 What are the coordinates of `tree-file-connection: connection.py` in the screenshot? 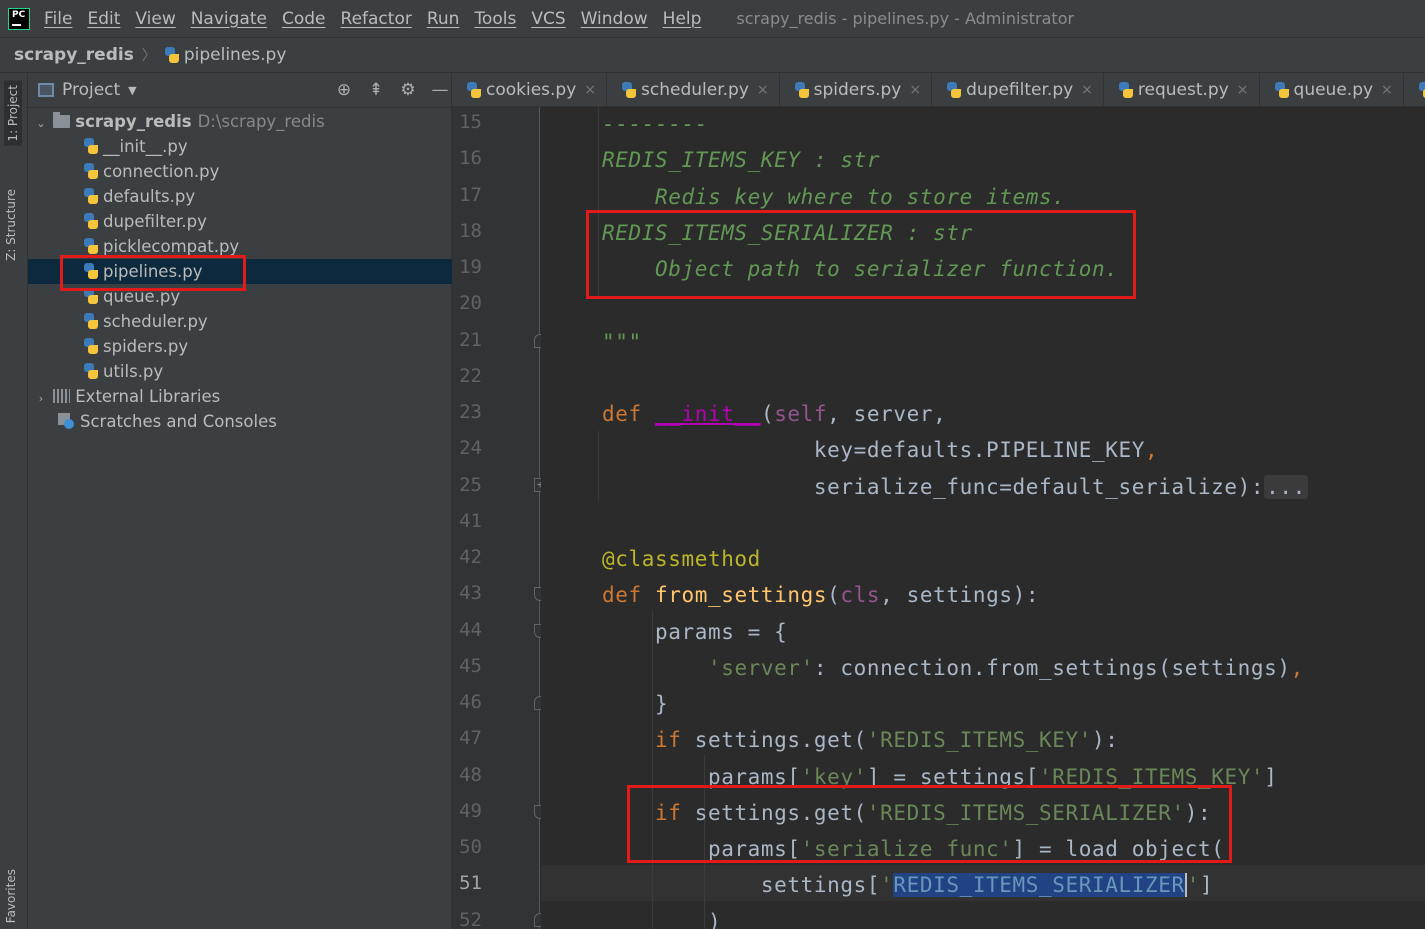 It's located at (240, 171).